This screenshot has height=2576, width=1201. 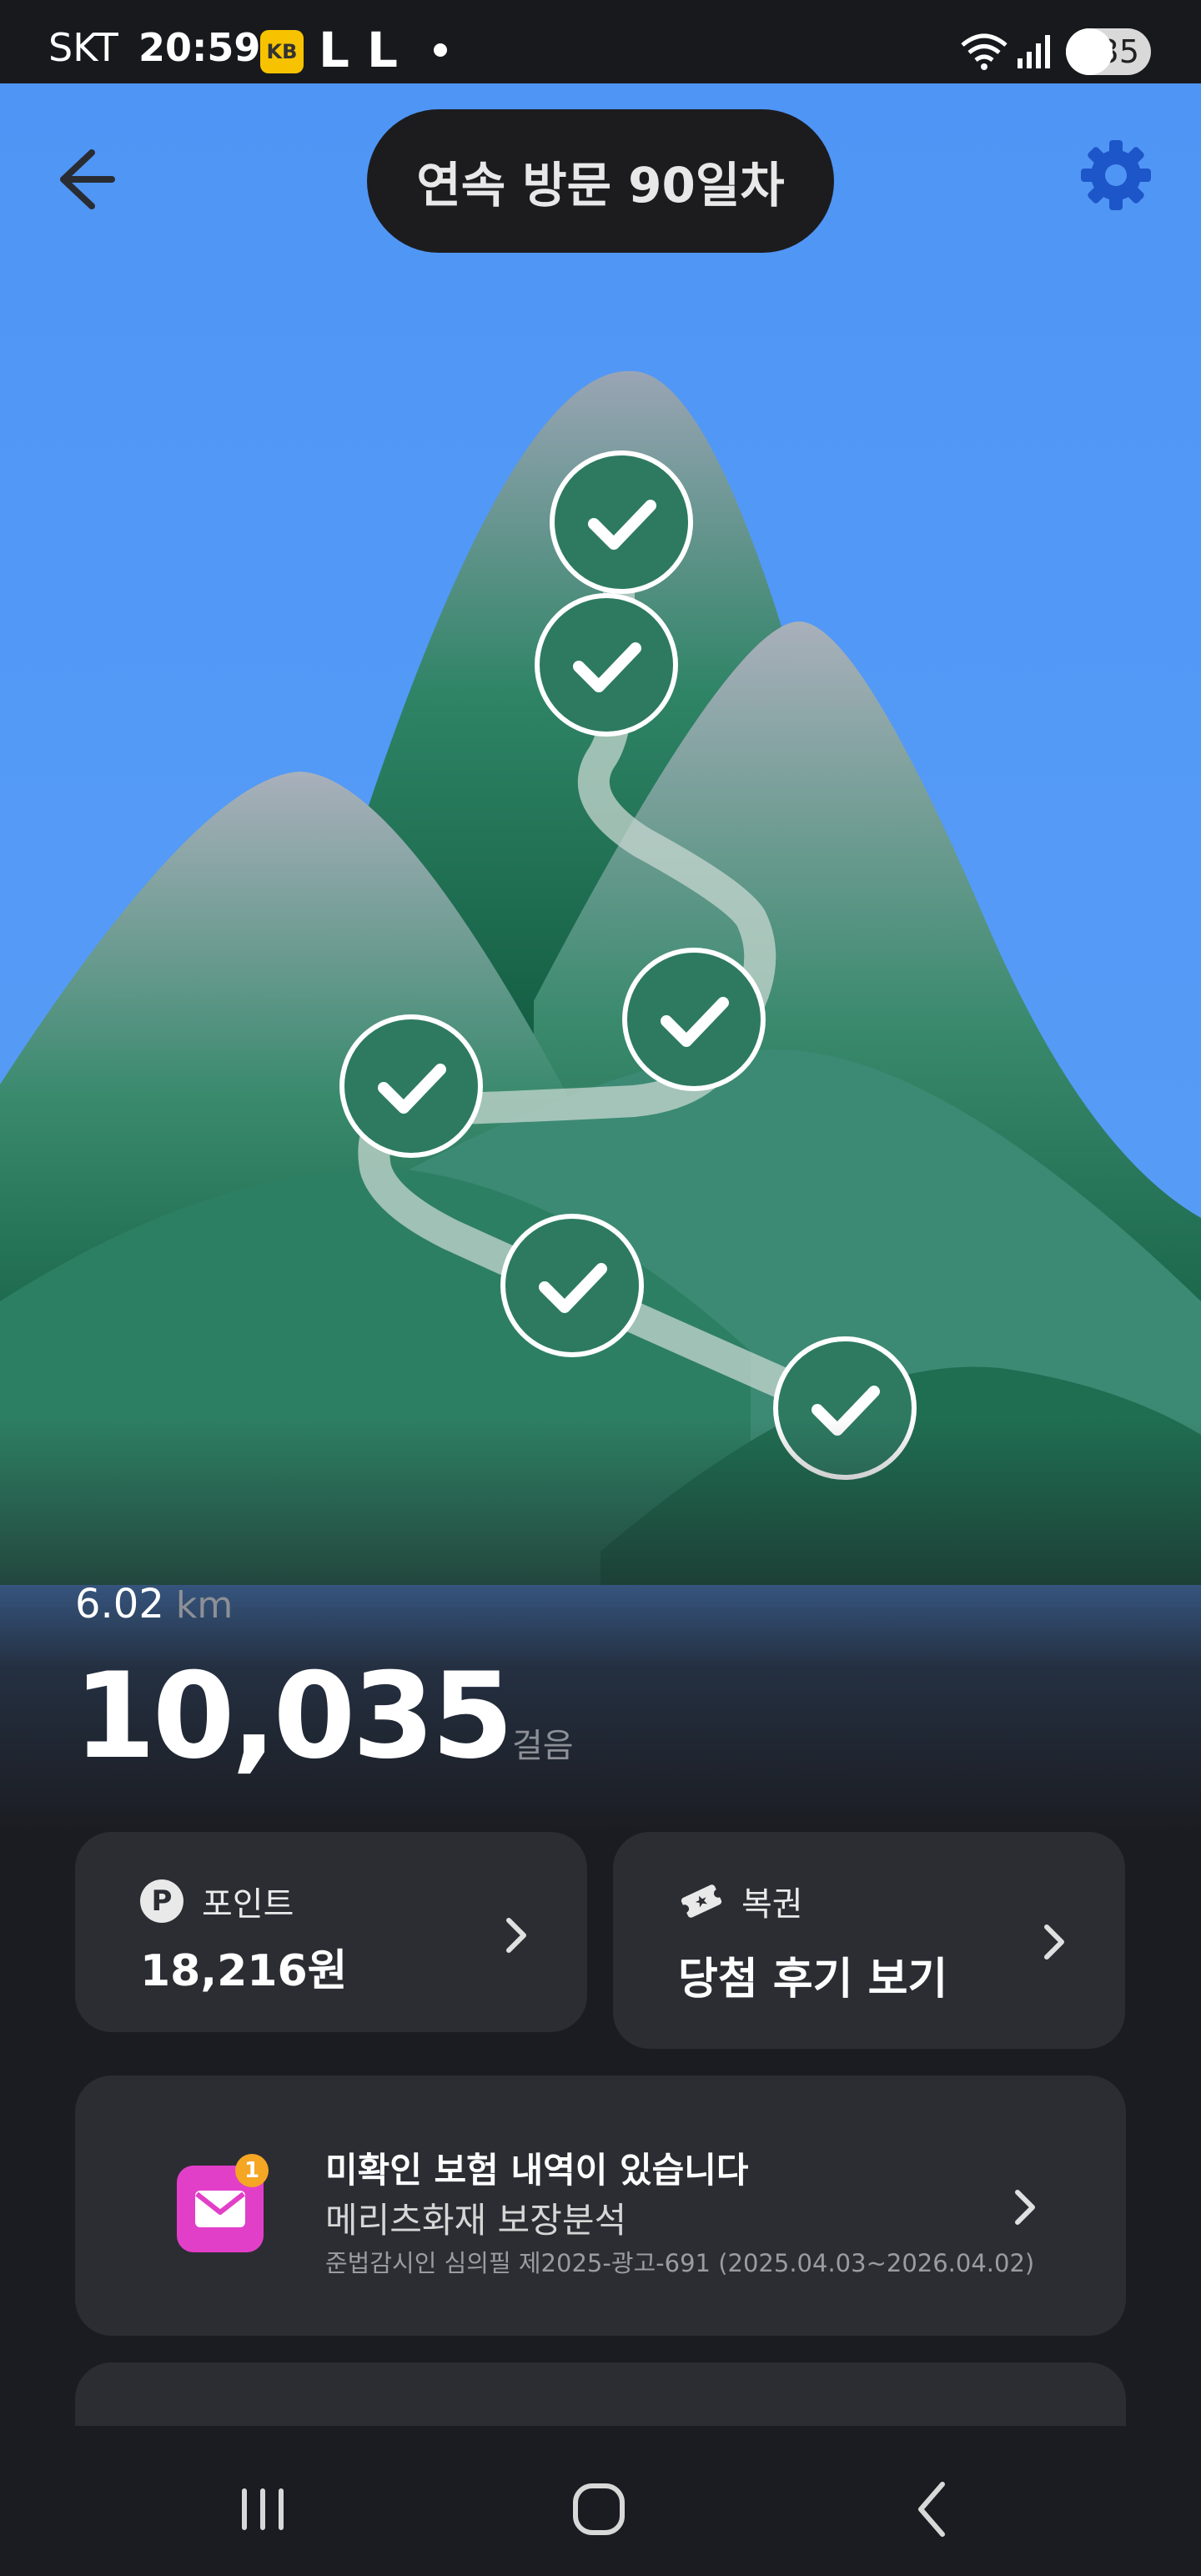 What do you see at coordinates (294, 1716) in the screenshot?
I see `steps-value: 10,035` at bounding box center [294, 1716].